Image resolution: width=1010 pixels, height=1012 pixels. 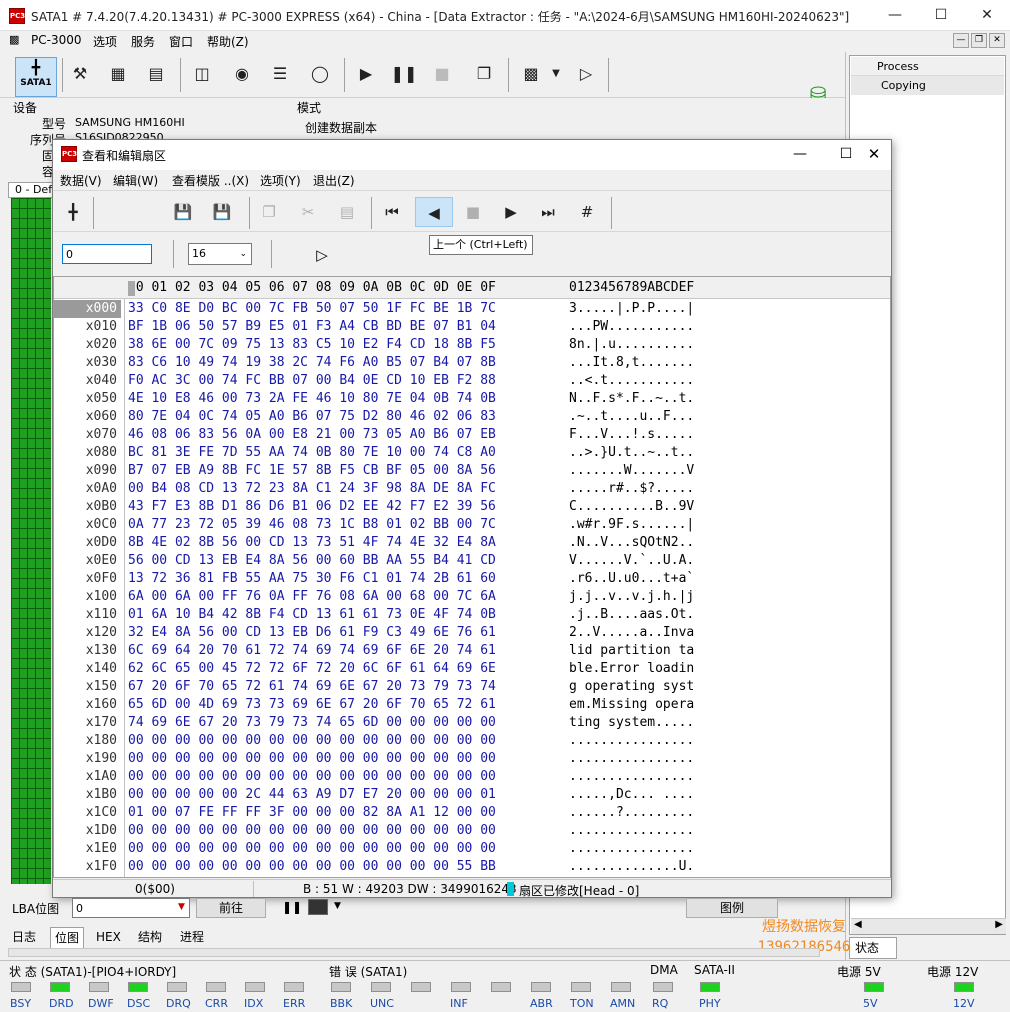 I want to click on first-sector-icon: ⏮, so click(x=392, y=212).